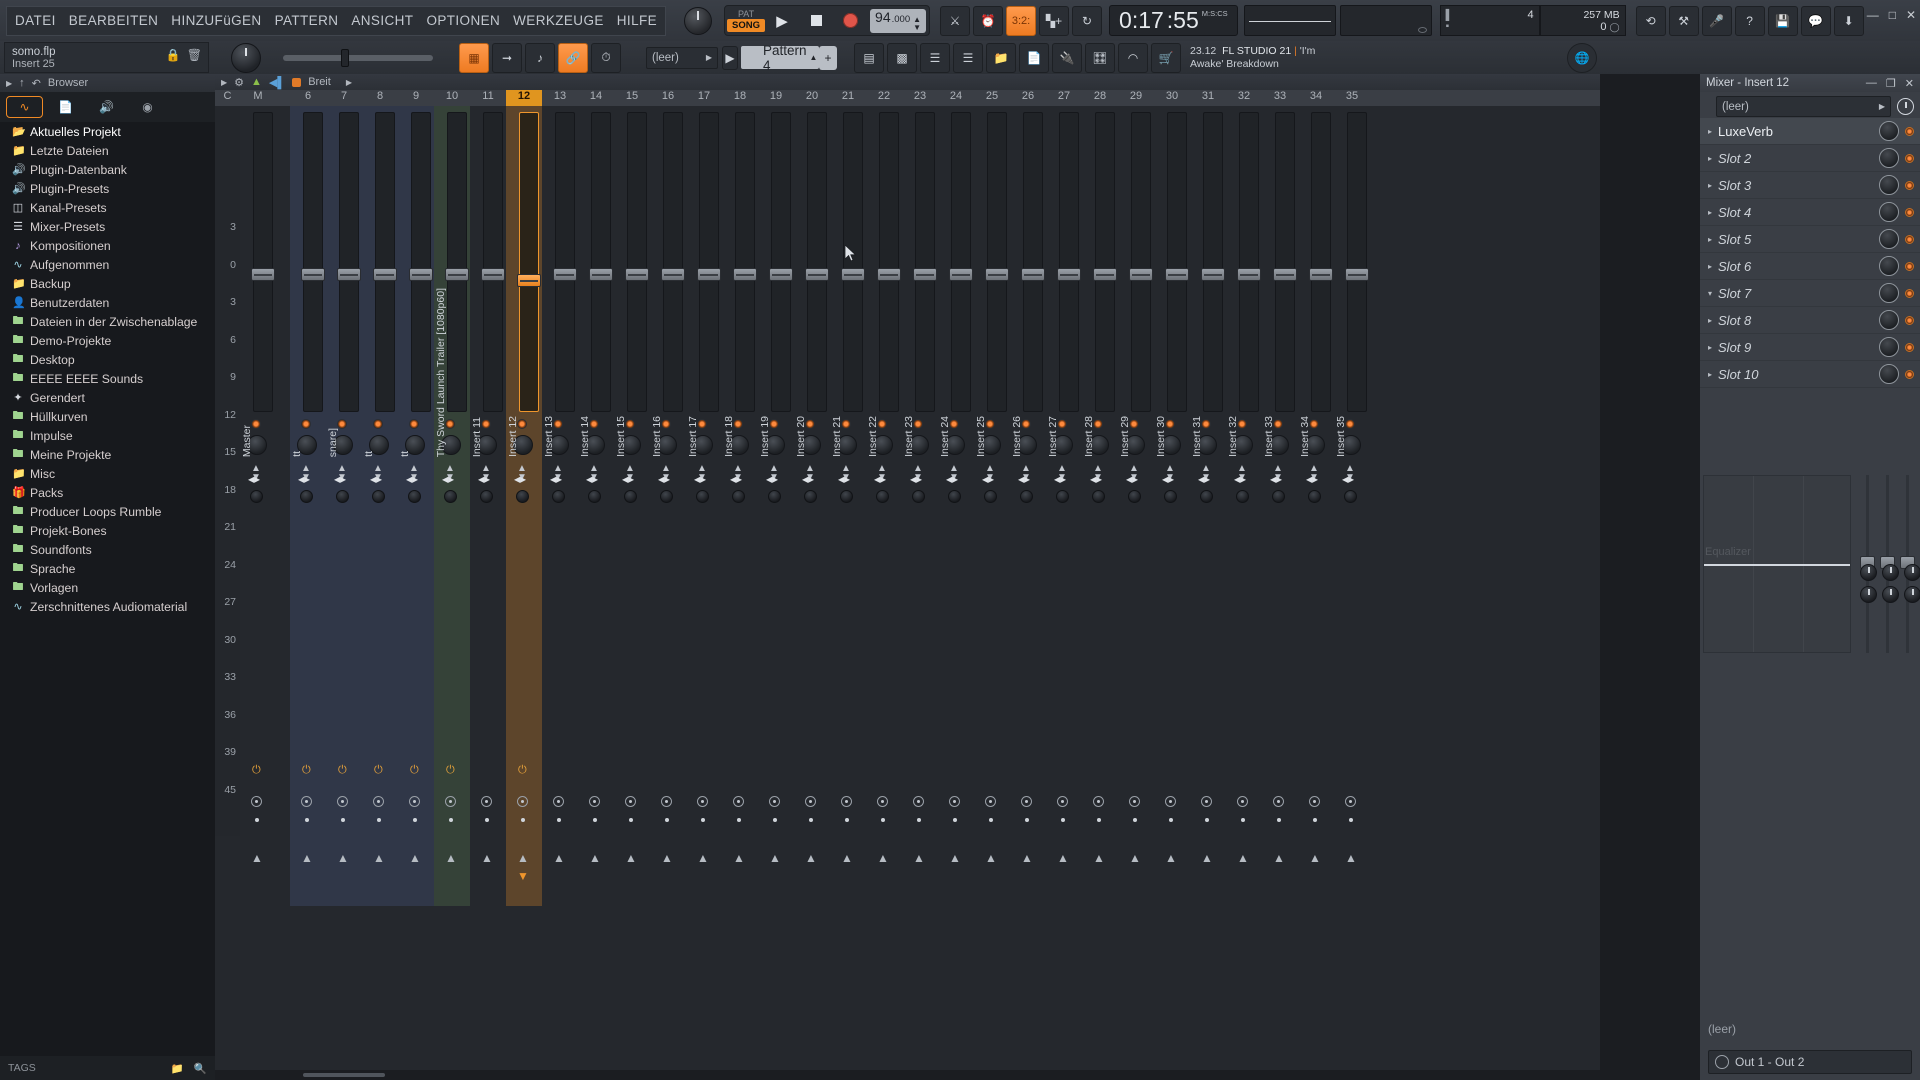  Describe the element at coordinates (1810, 374) in the screenshot. I see `effect-slot-10: ▸ Slot 10` at that location.